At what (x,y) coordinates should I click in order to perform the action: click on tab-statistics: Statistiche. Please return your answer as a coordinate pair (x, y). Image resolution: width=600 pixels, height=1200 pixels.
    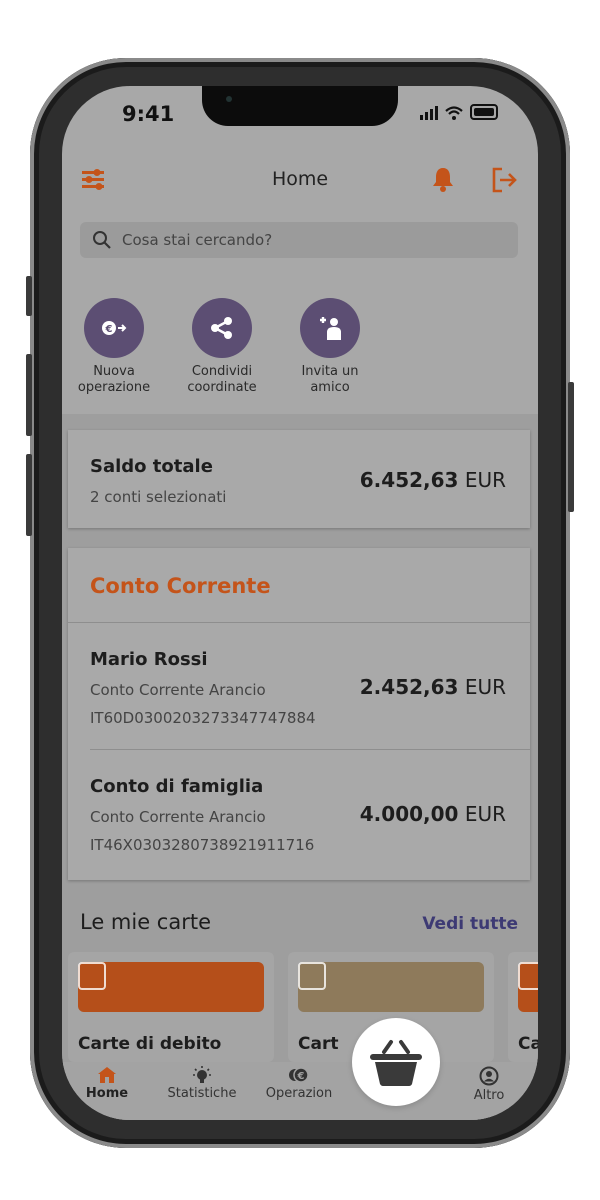
    Looking at the image, I should click on (202, 1083).